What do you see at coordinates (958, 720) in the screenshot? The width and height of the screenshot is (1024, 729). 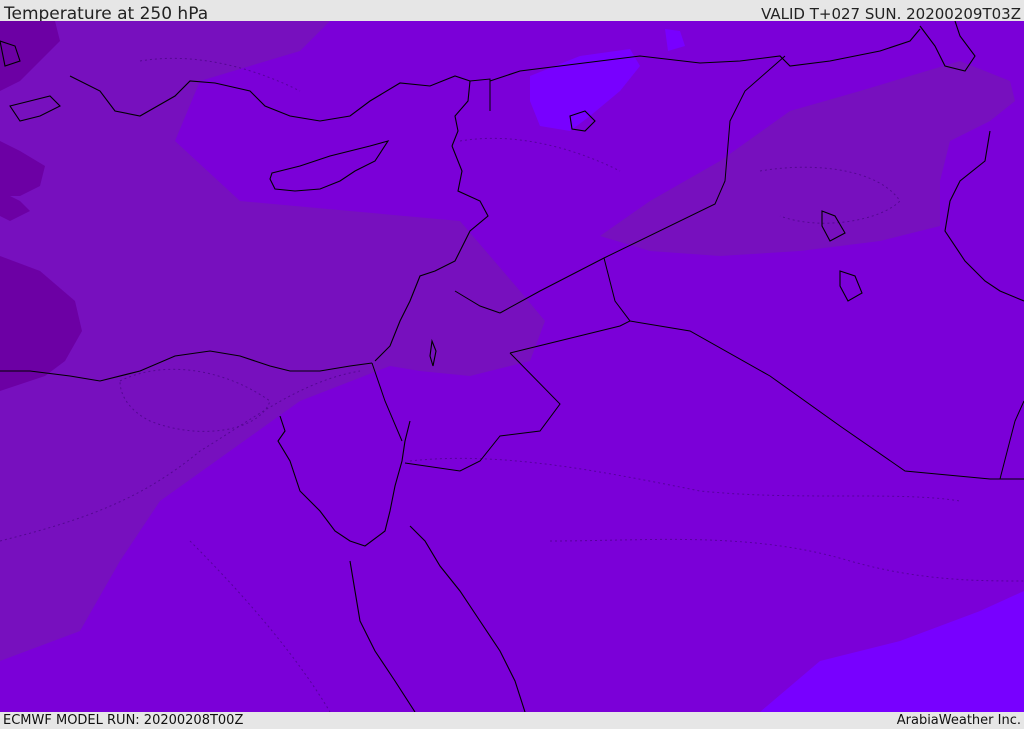 I see `credit-label: ArabiaWeather Inc.` at bounding box center [958, 720].